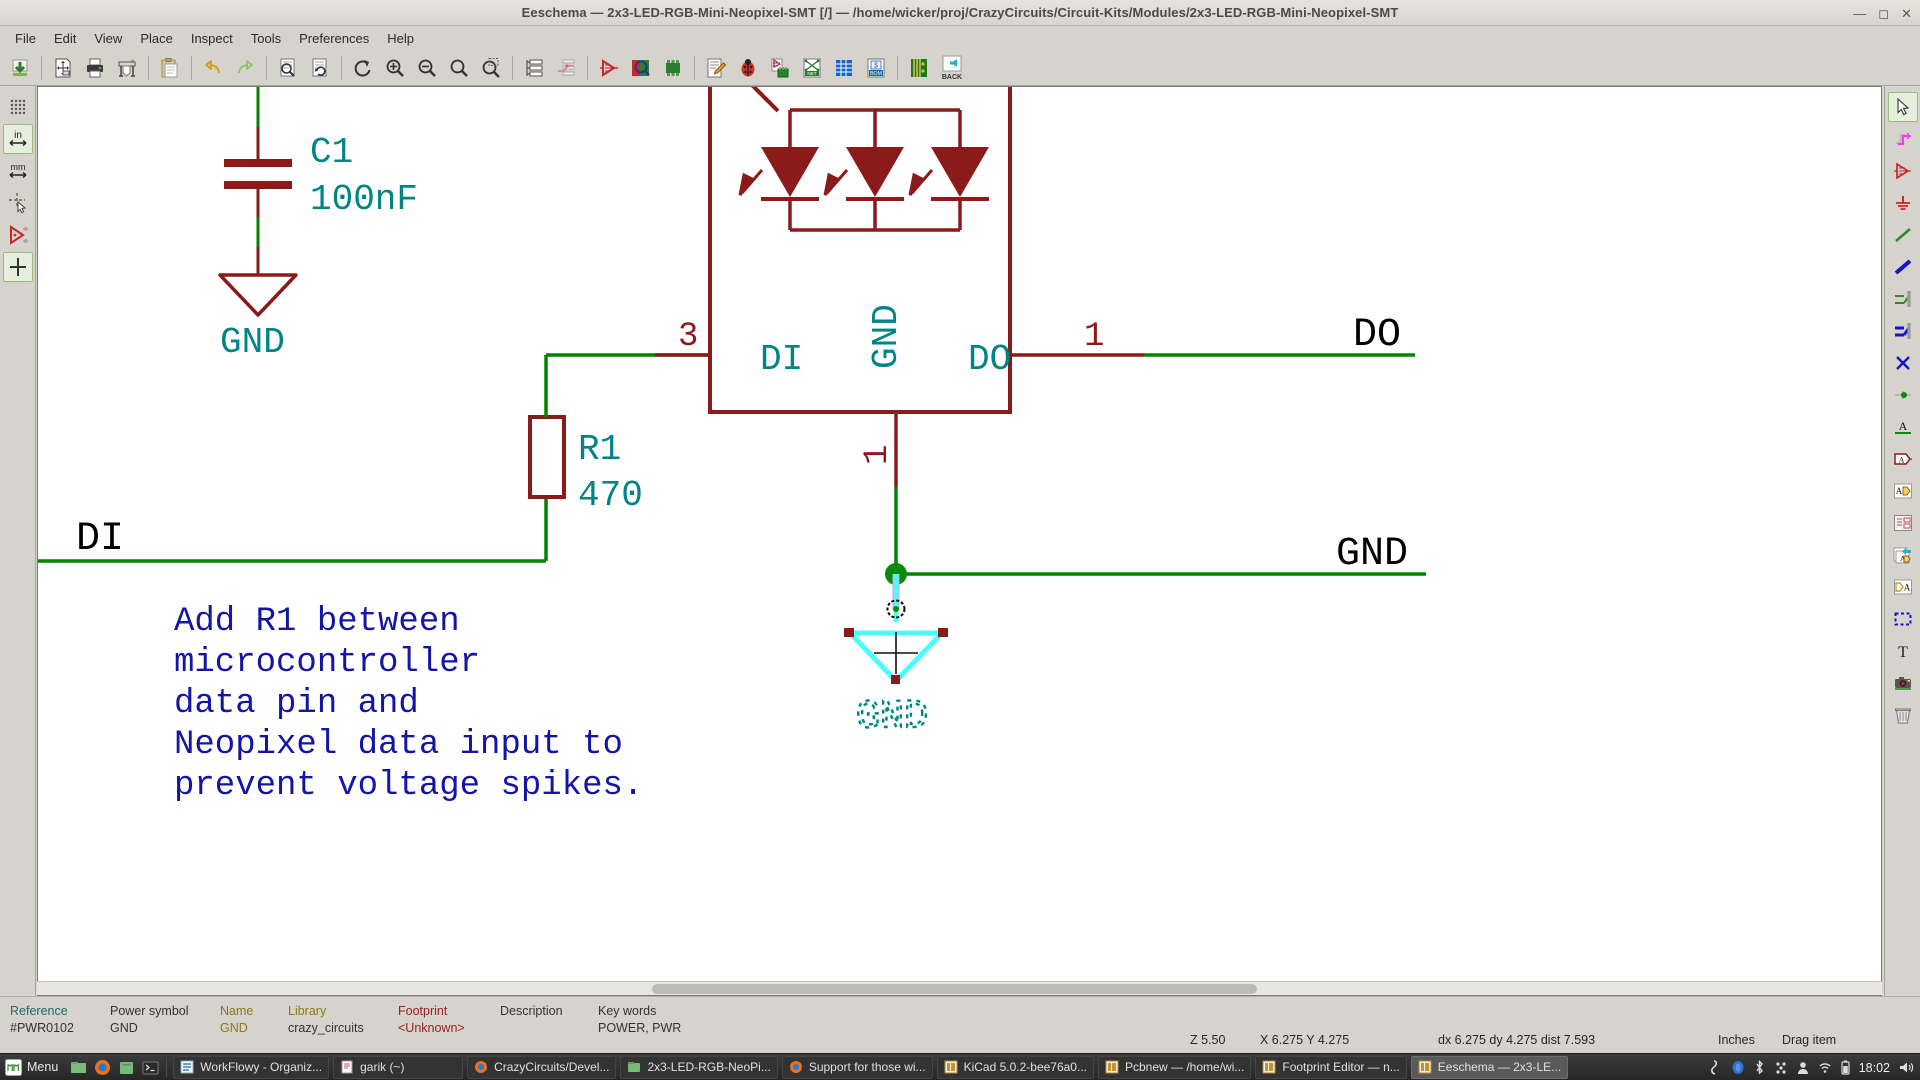 The image size is (1920, 1080). What do you see at coordinates (534, 68) in the screenshot?
I see `hierarchy-navigator-button` at bounding box center [534, 68].